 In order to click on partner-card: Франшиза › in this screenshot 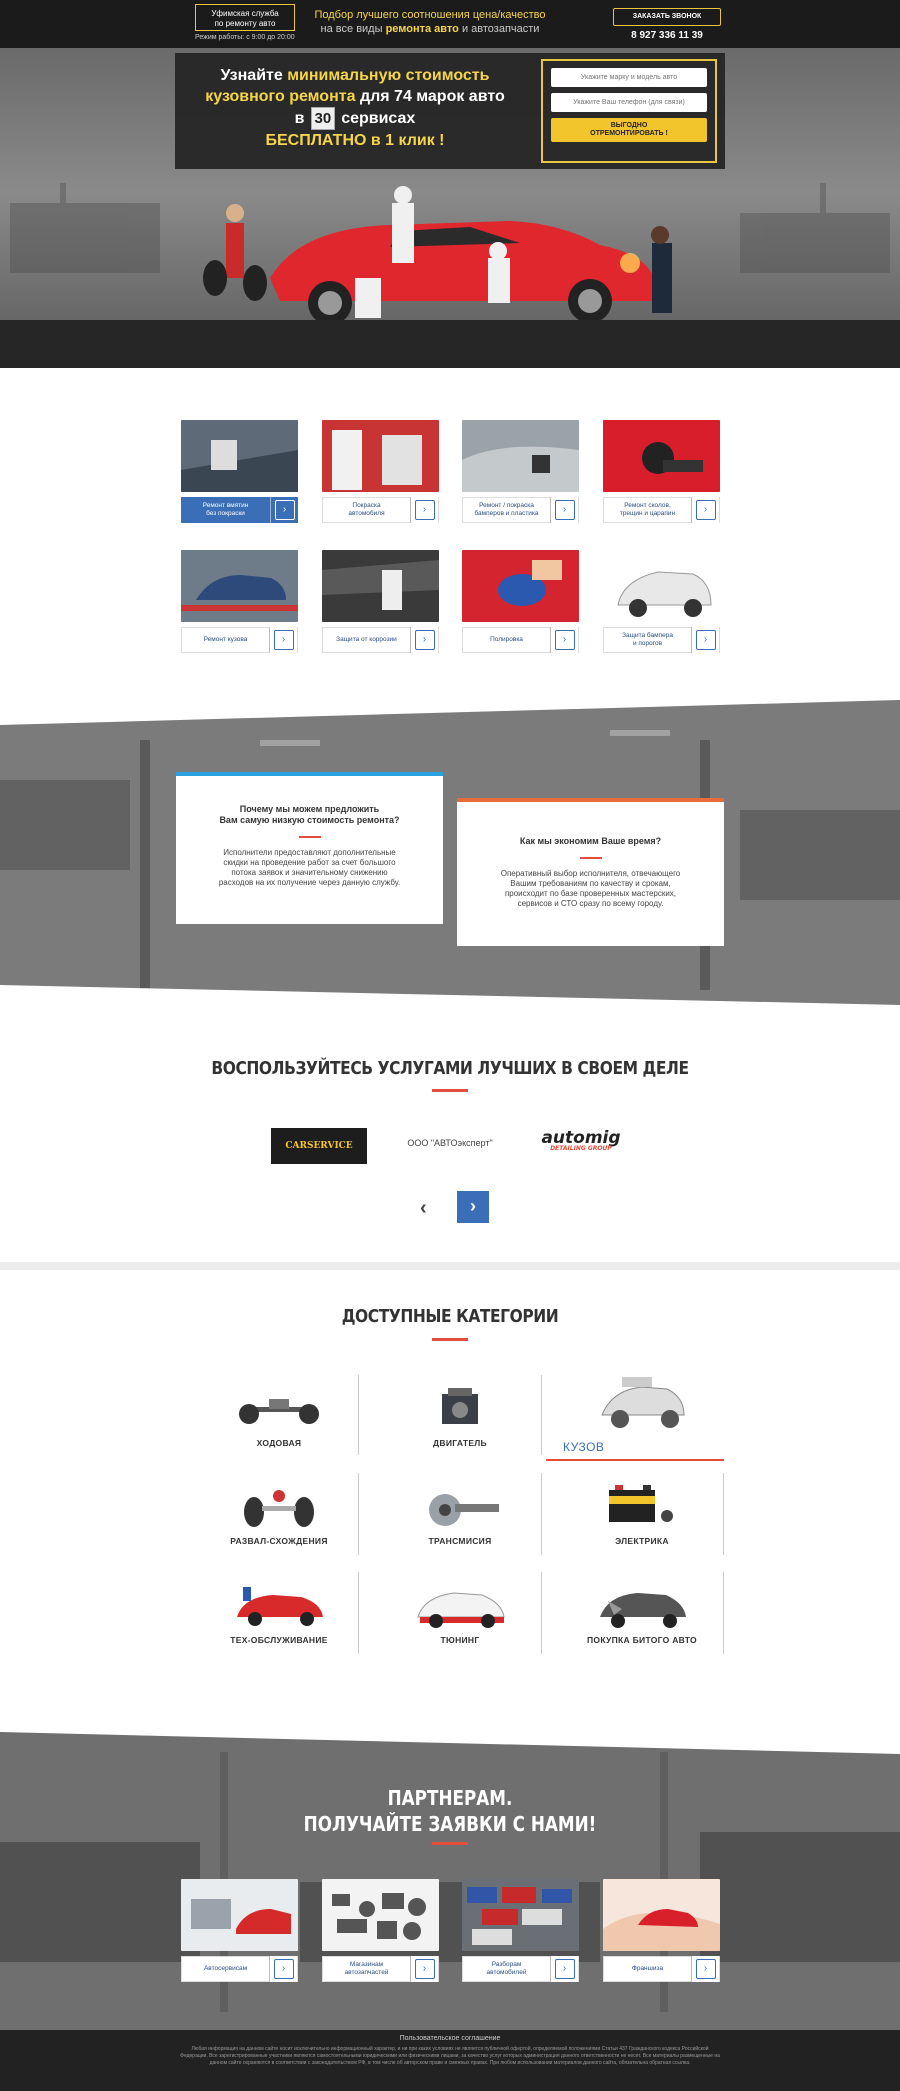, I will do `click(661, 1931)`.